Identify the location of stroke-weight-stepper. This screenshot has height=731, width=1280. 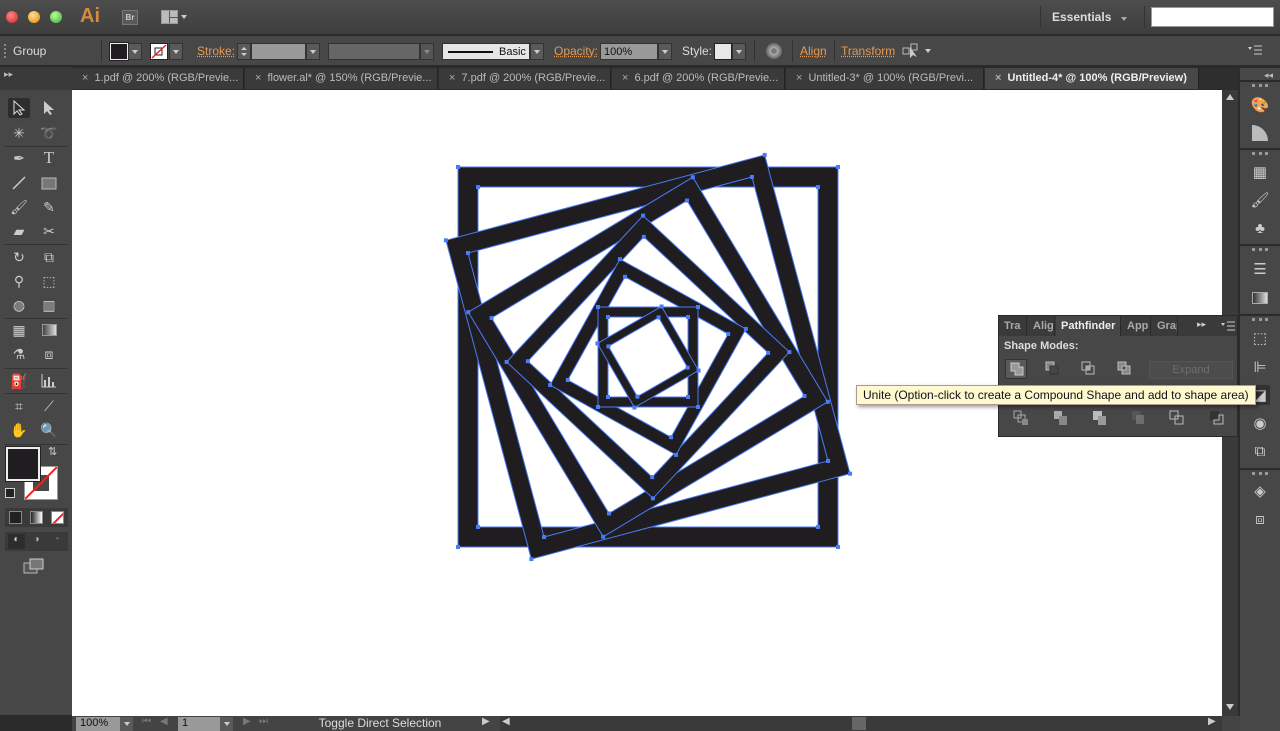
(244, 51).